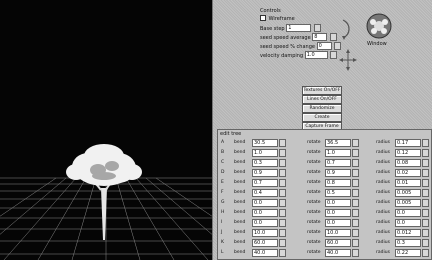 The width and height of the screenshot is (432, 260). I want to click on table-row: I bend 0.0 rotate 0.0 radius 0.0, so click(324, 223).